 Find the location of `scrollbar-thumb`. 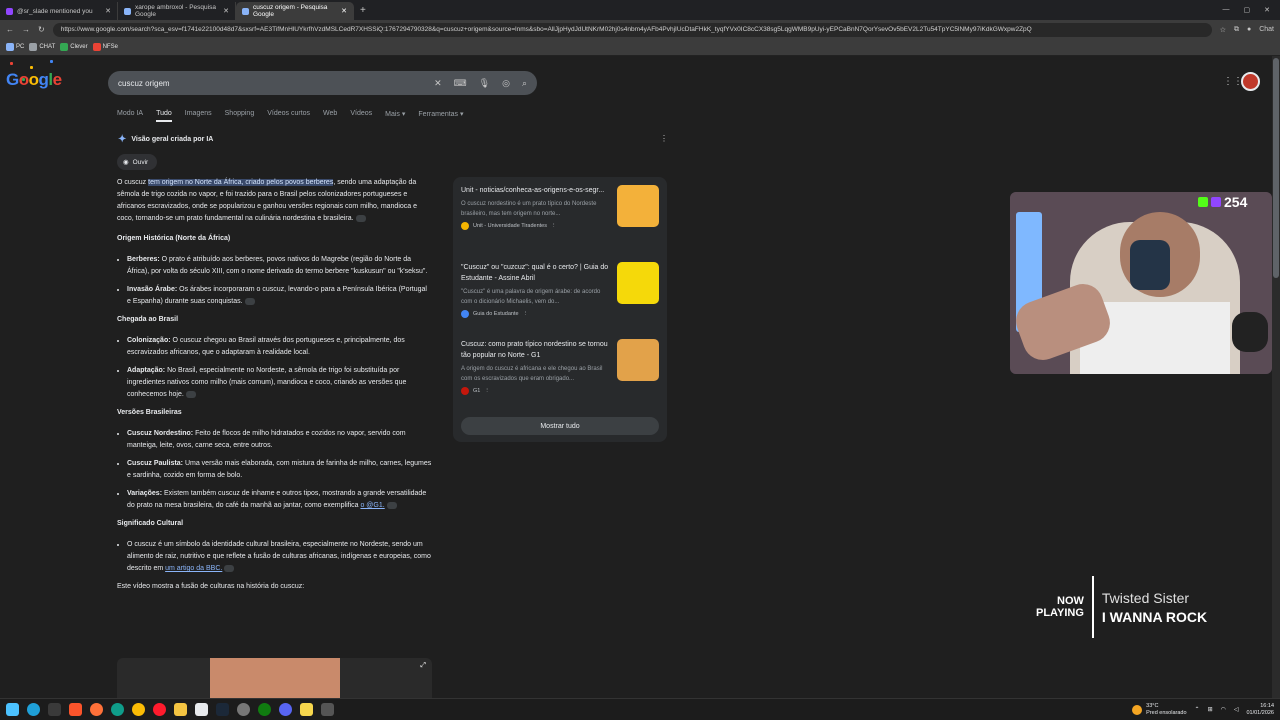

scrollbar-thumb is located at coordinates (1276, 168).